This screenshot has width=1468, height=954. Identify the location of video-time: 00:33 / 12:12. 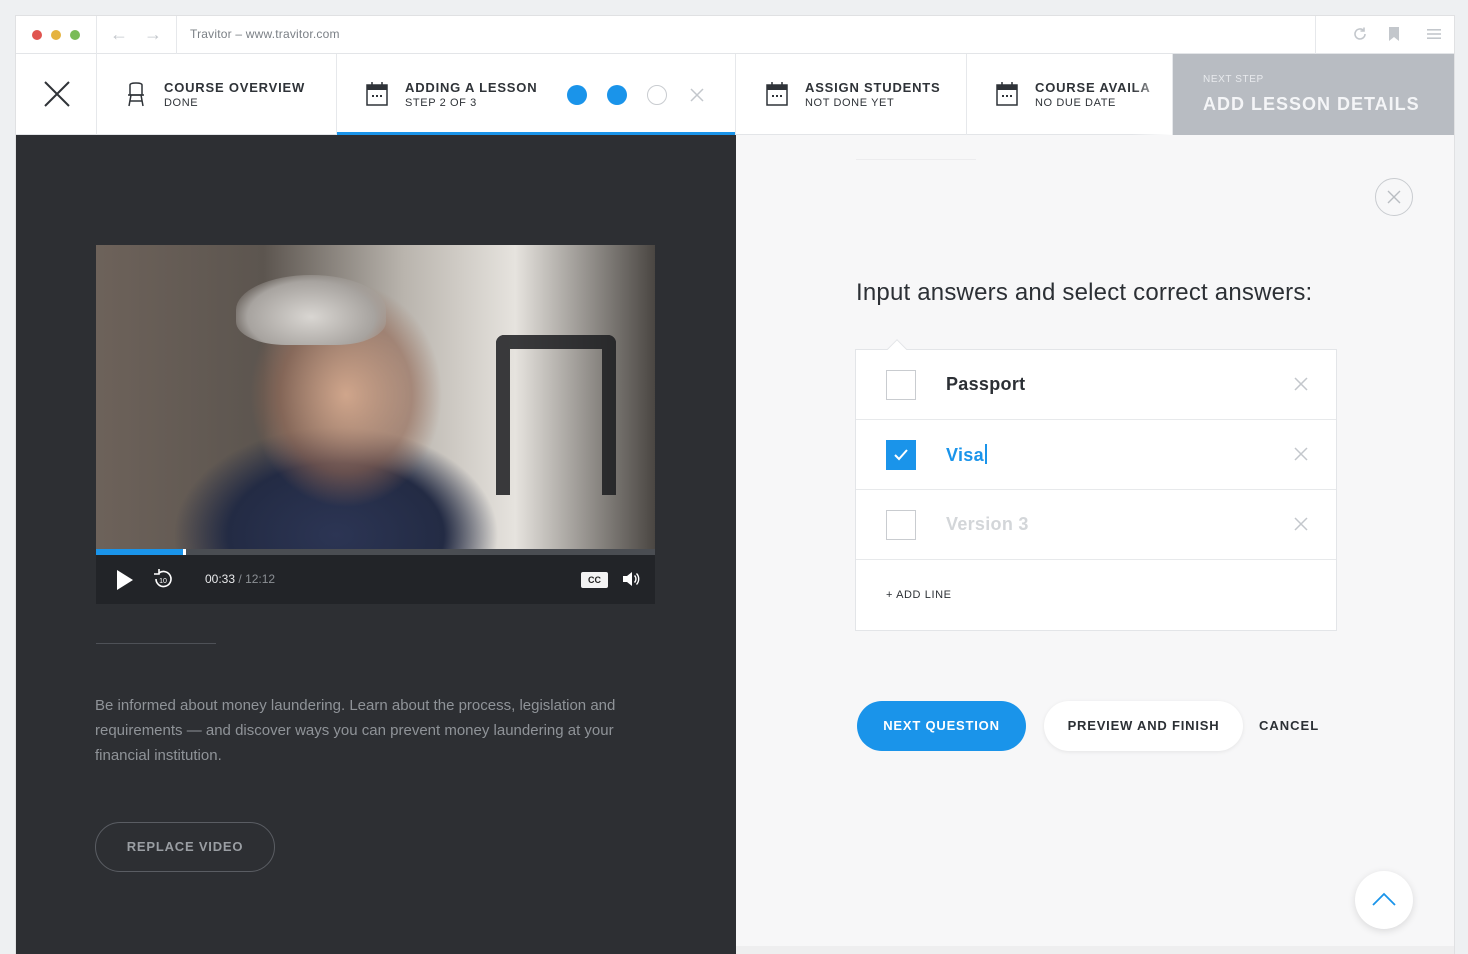
(240, 579).